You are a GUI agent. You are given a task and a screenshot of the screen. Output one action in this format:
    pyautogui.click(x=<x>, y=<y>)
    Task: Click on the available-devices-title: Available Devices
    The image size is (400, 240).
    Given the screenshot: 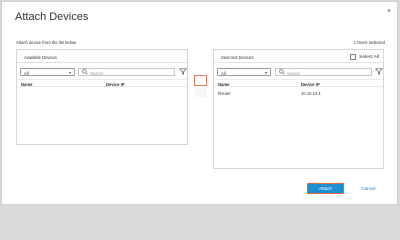 What is the action you would take?
    pyautogui.click(x=40, y=57)
    